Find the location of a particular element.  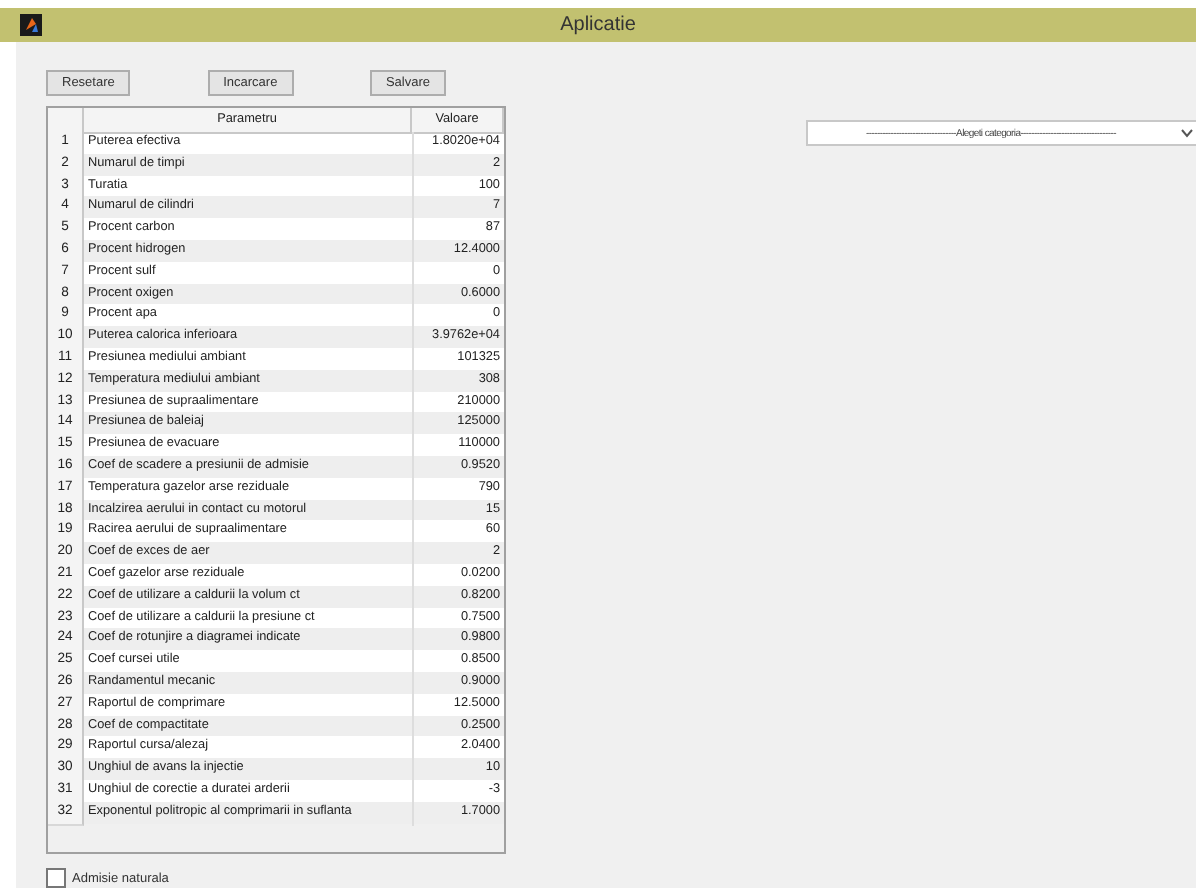

app-icon is located at coordinates (31, 25).